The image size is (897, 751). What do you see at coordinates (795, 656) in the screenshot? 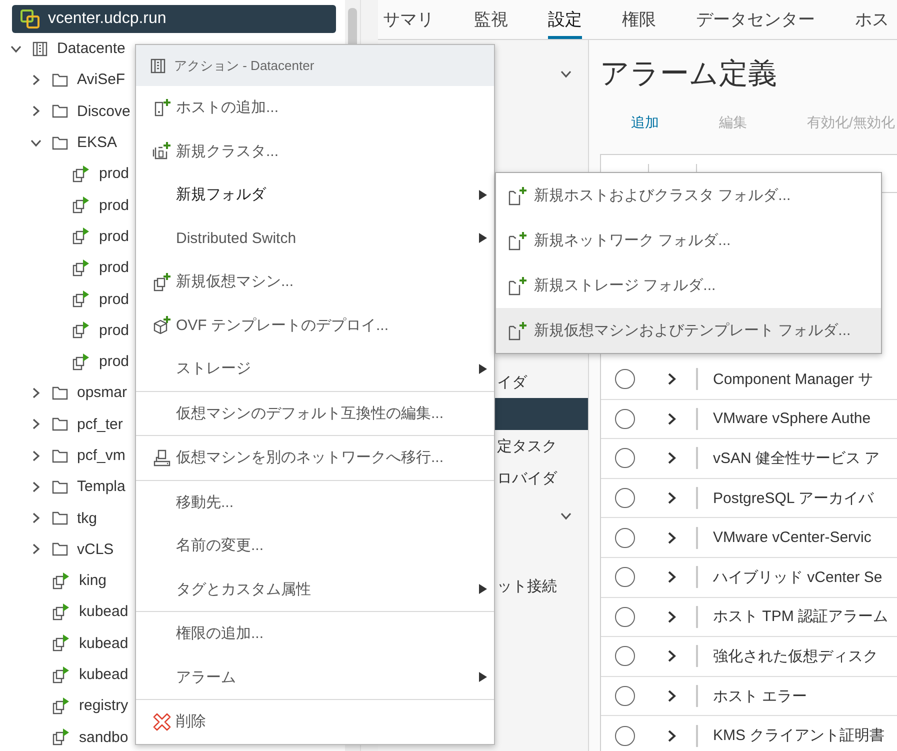
I see `table-cell: 強化された仮想ディスク` at bounding box center [795, 656].